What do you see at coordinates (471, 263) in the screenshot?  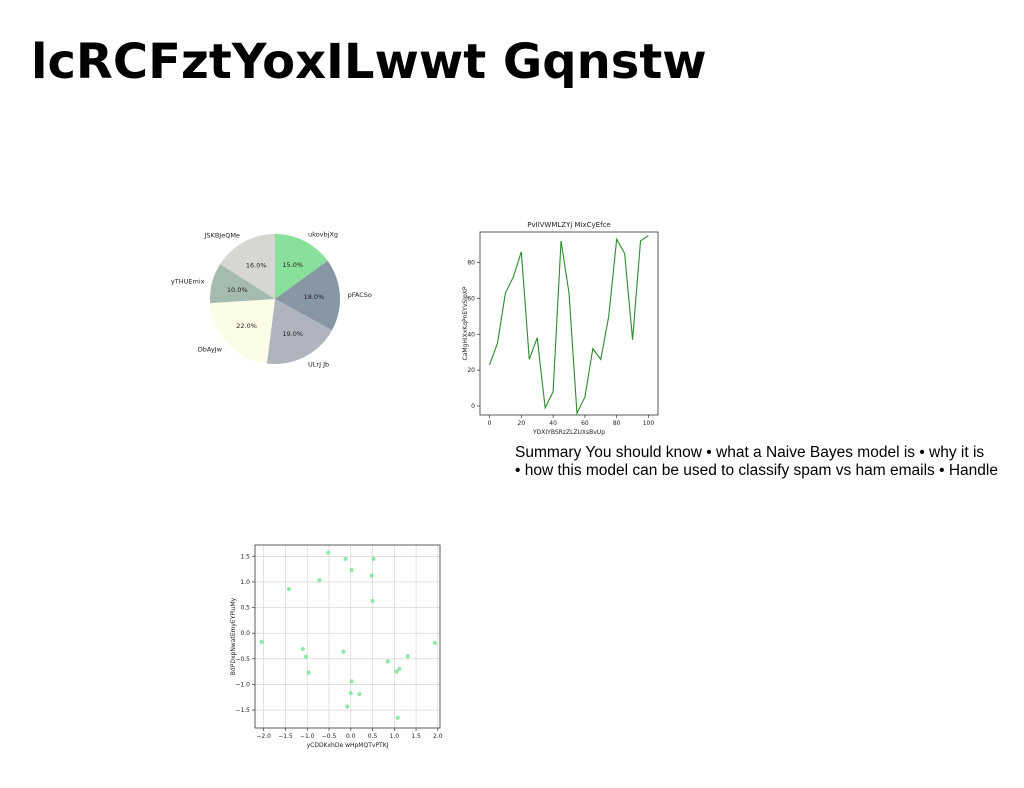 I see `y-tick-label: 80` at bounding box center [471, 263].